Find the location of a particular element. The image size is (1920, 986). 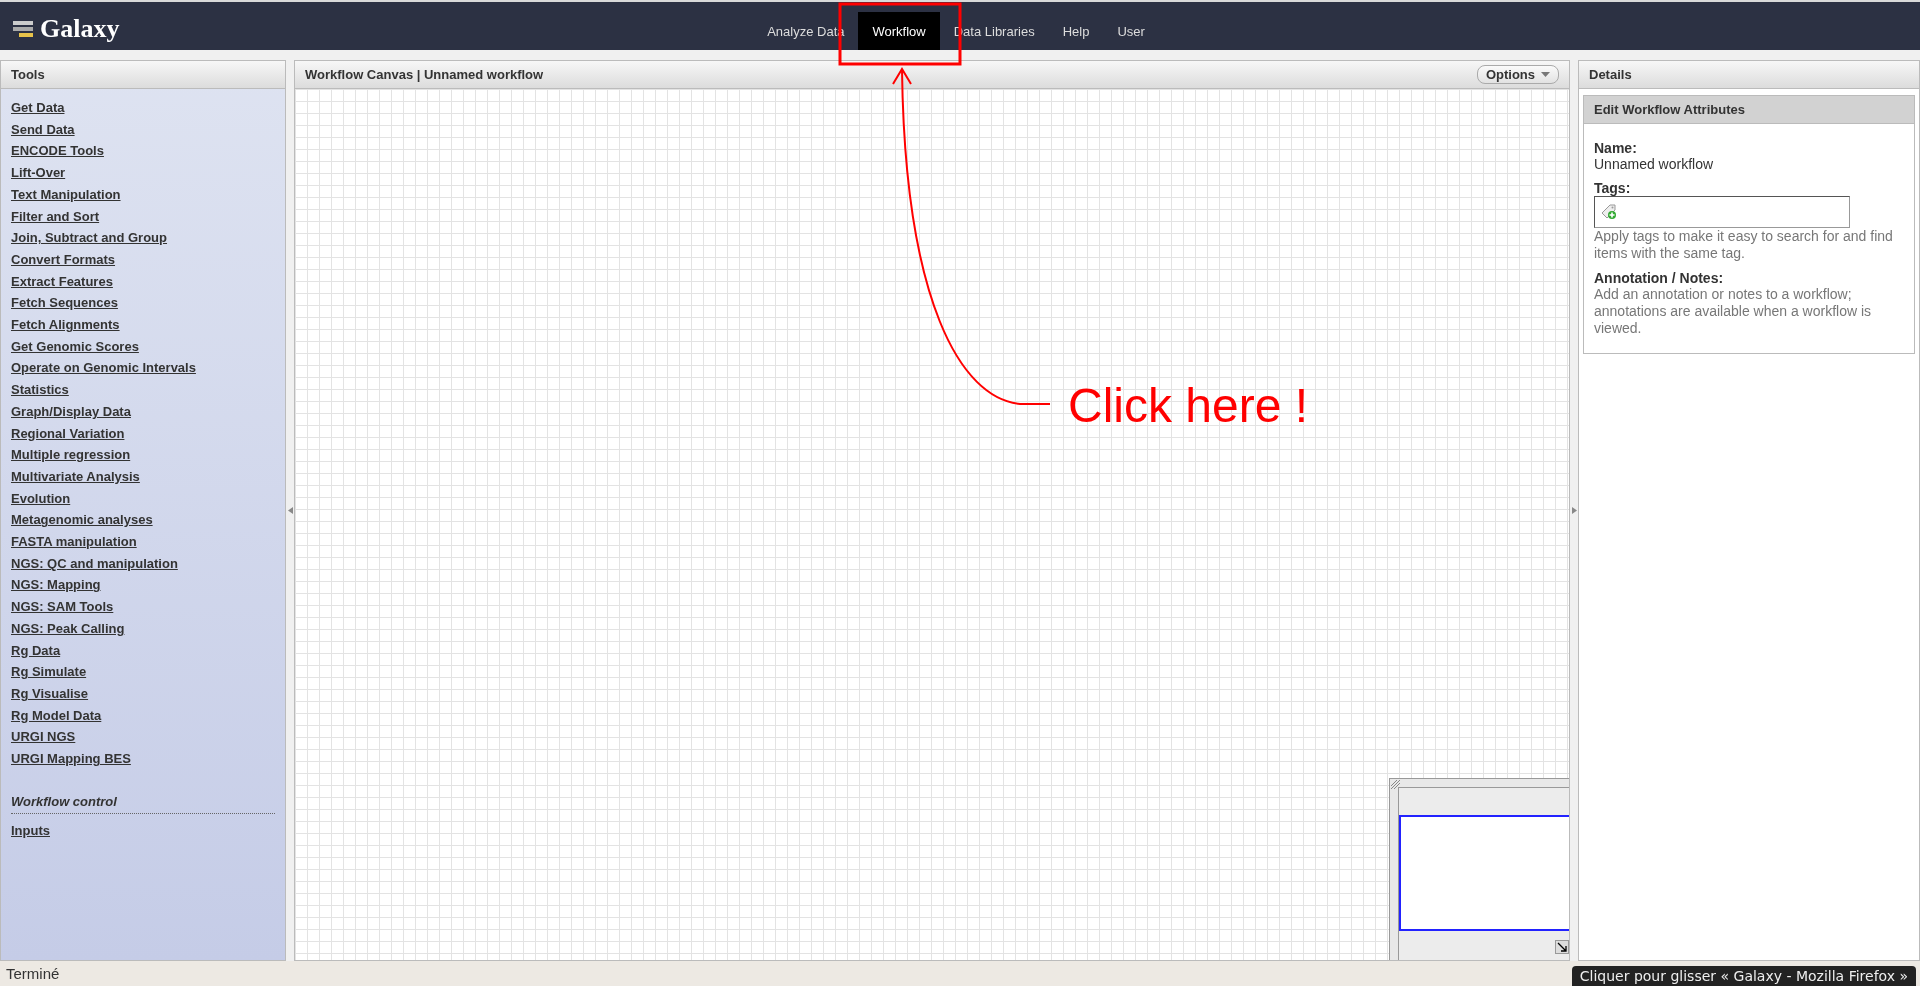

resize-grip-icon is located at coordinates (1396, 785).